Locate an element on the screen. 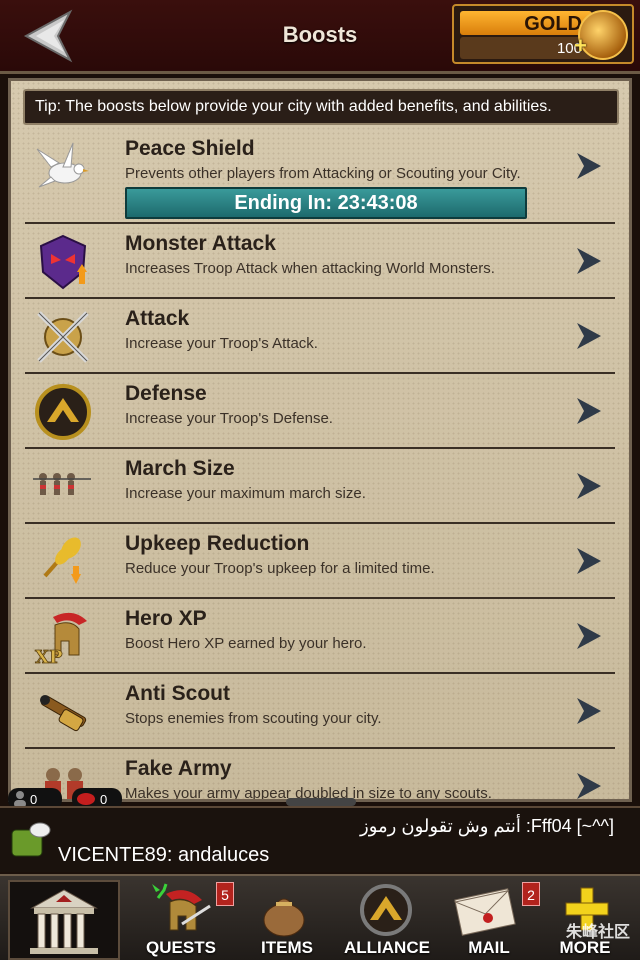 The width and height of the screenshot is (640, 960). boost-title: Upkeep Reduction is located at coordinates (217, 543).